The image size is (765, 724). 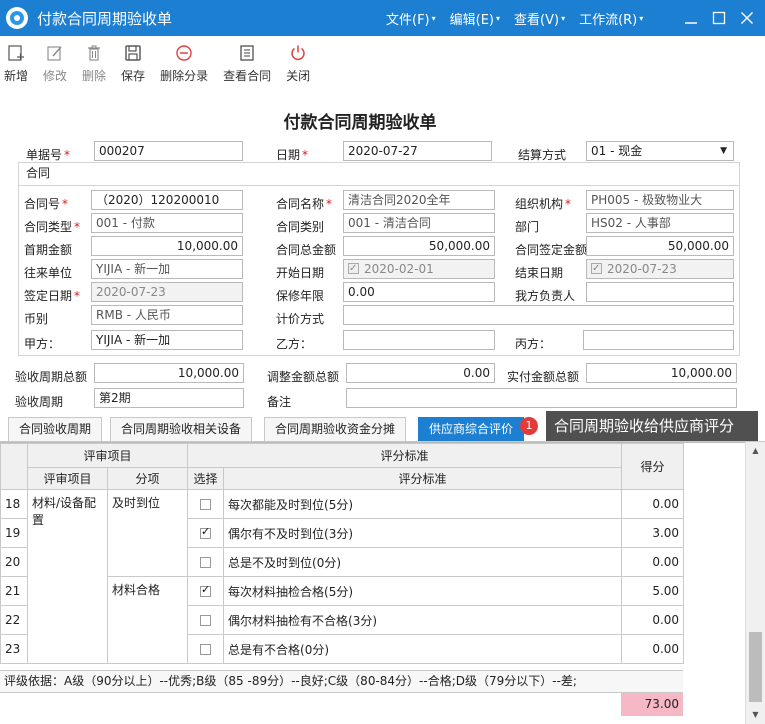 What do you see at coordinates (660, 292) in the screenshot?
I see `owner-field` at bounding box center [660, 292].